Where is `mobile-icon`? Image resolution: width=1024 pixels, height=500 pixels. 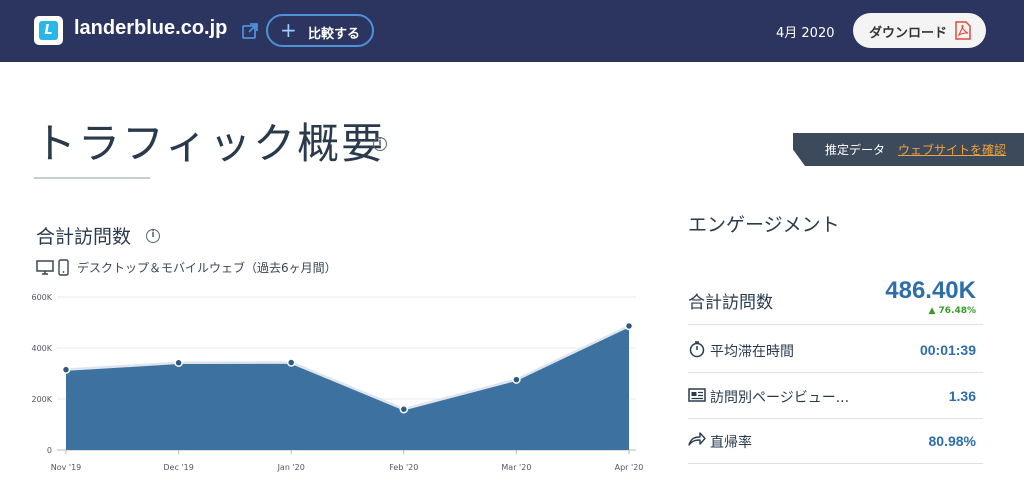
mobile-icon is located at coordinates (63, 267).